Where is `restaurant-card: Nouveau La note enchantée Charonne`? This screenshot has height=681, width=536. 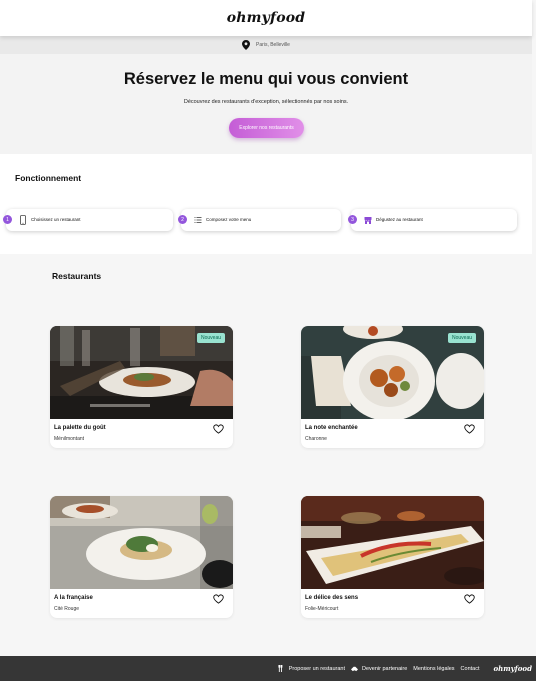
restaurant-card: Nouveau La note enchantée Charonne is located at coordinates (392, 387).